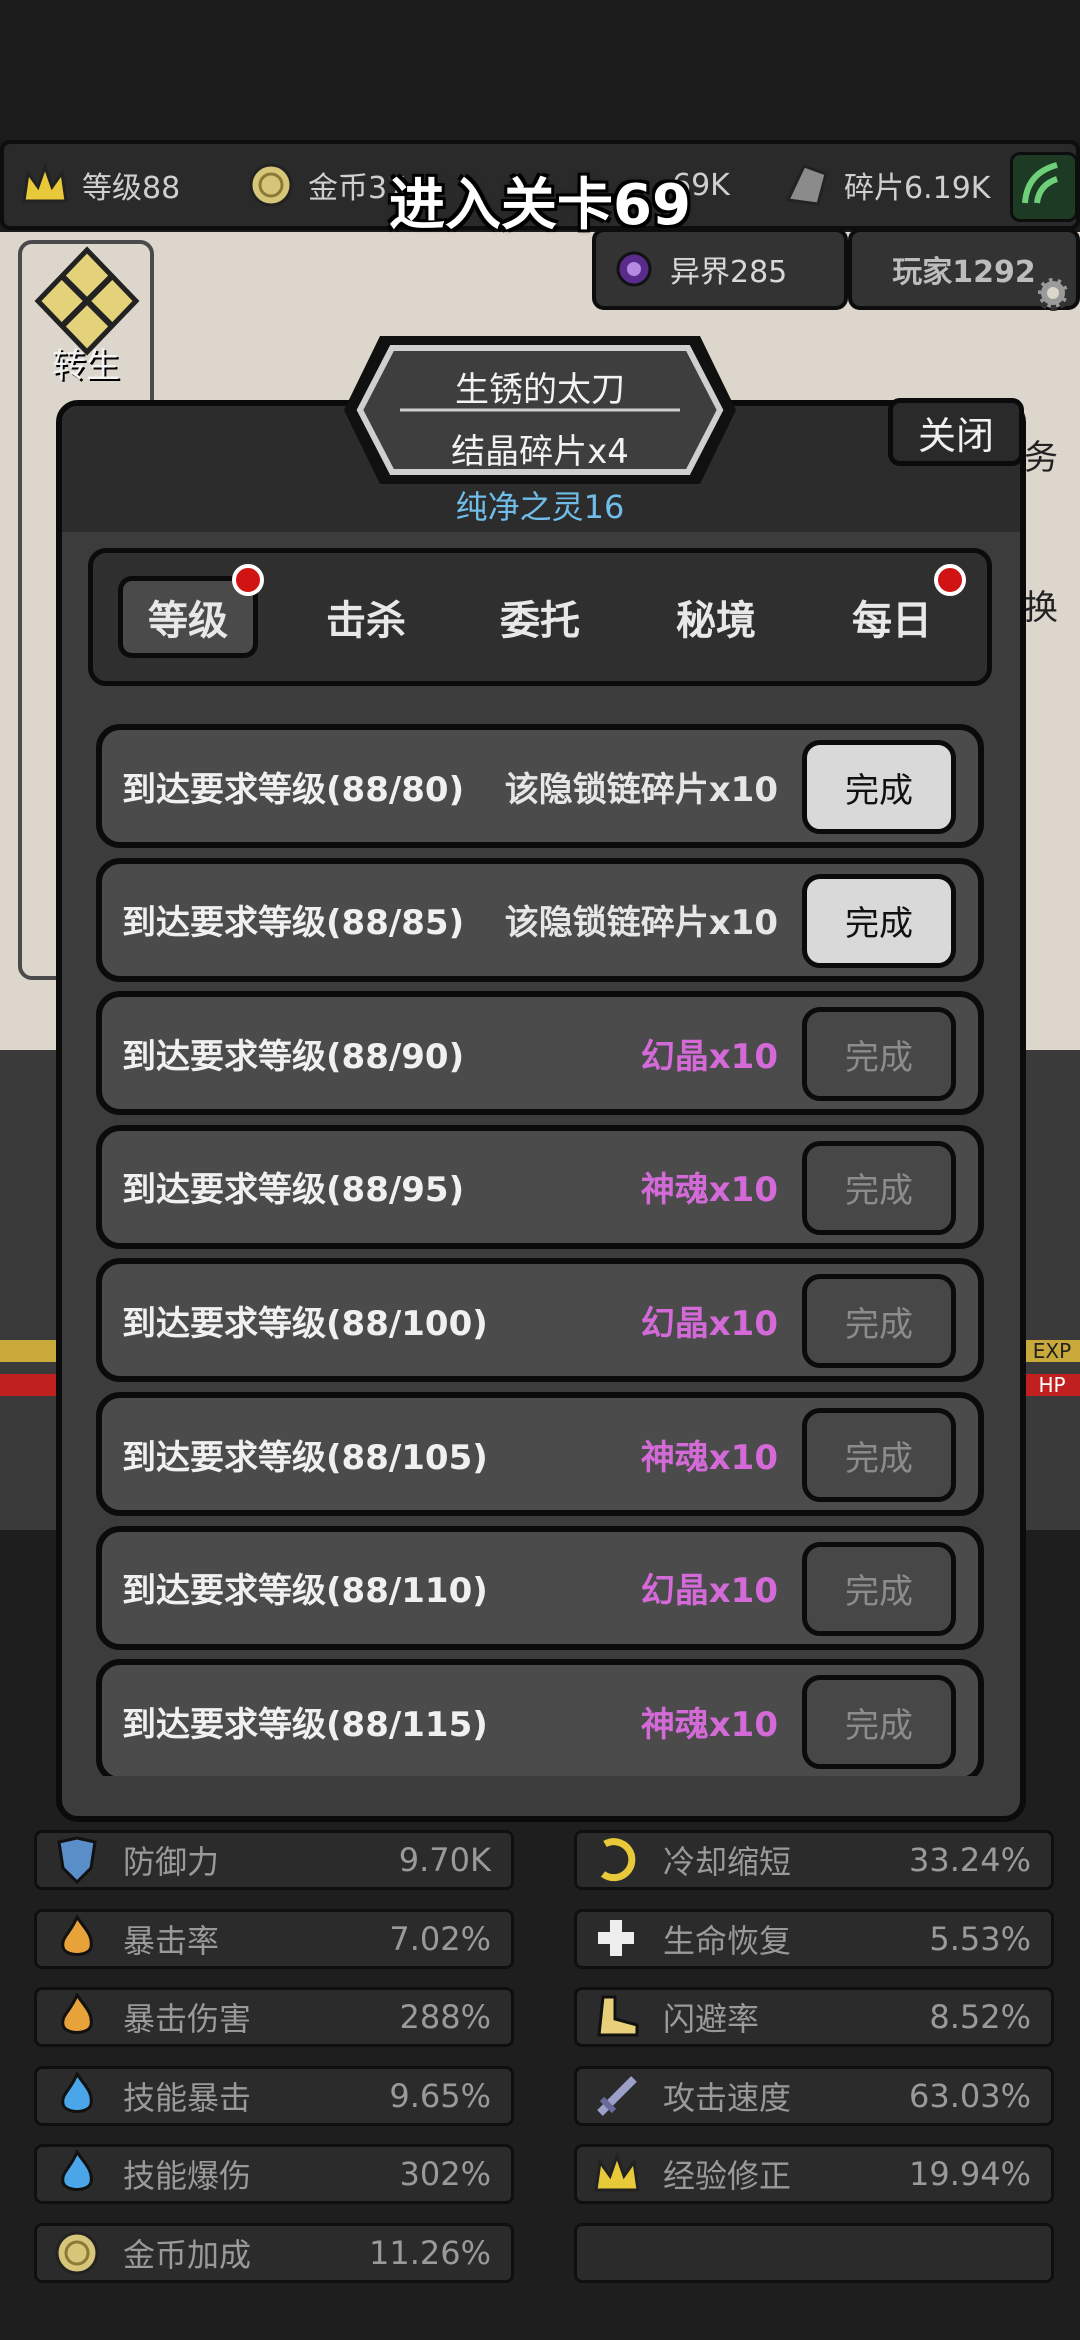 This screenshot has height=2340, width=1080. Describe the element at coordinates (366, 617) in the screenshot. I see `tab-kill: 击杀` at that location.